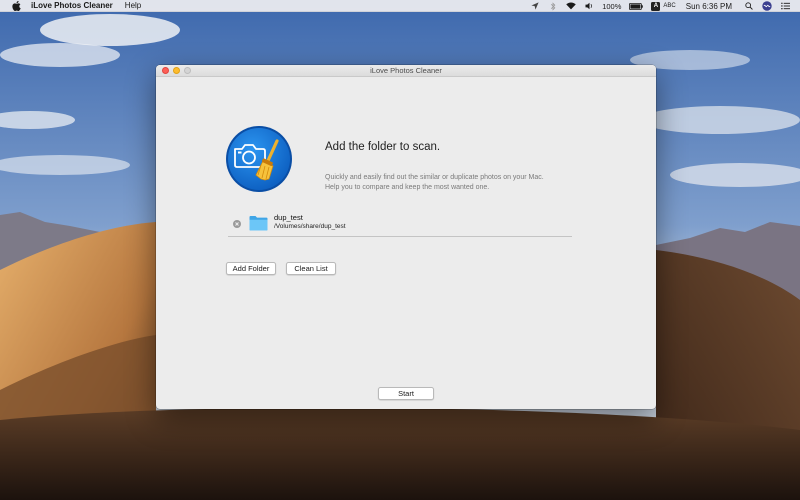 This screenshot has width=800, height=500. Describe the element at coordinates (237, 224) in the screenshot. I see `remove-icon` at that location.